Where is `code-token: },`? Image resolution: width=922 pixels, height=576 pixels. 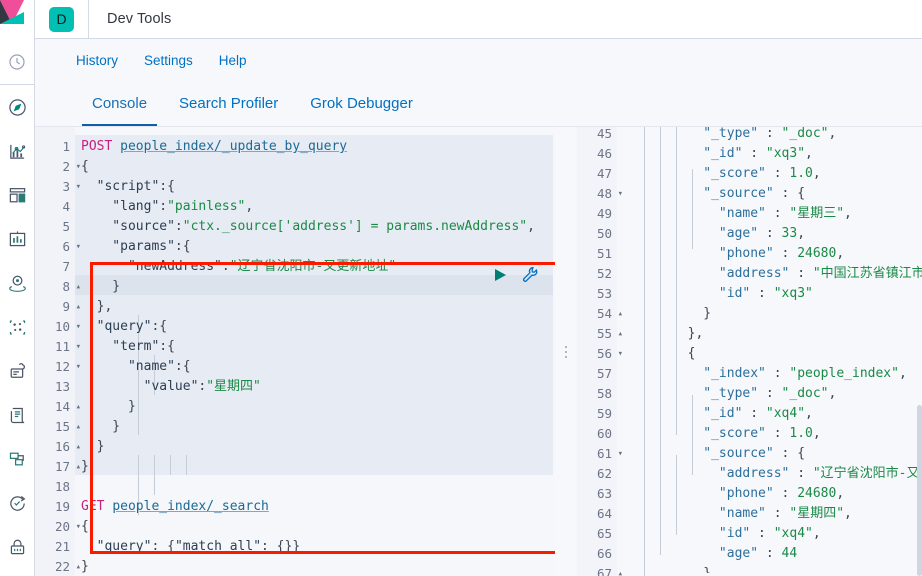
code-token: }, is located at coordinates (664, 333).